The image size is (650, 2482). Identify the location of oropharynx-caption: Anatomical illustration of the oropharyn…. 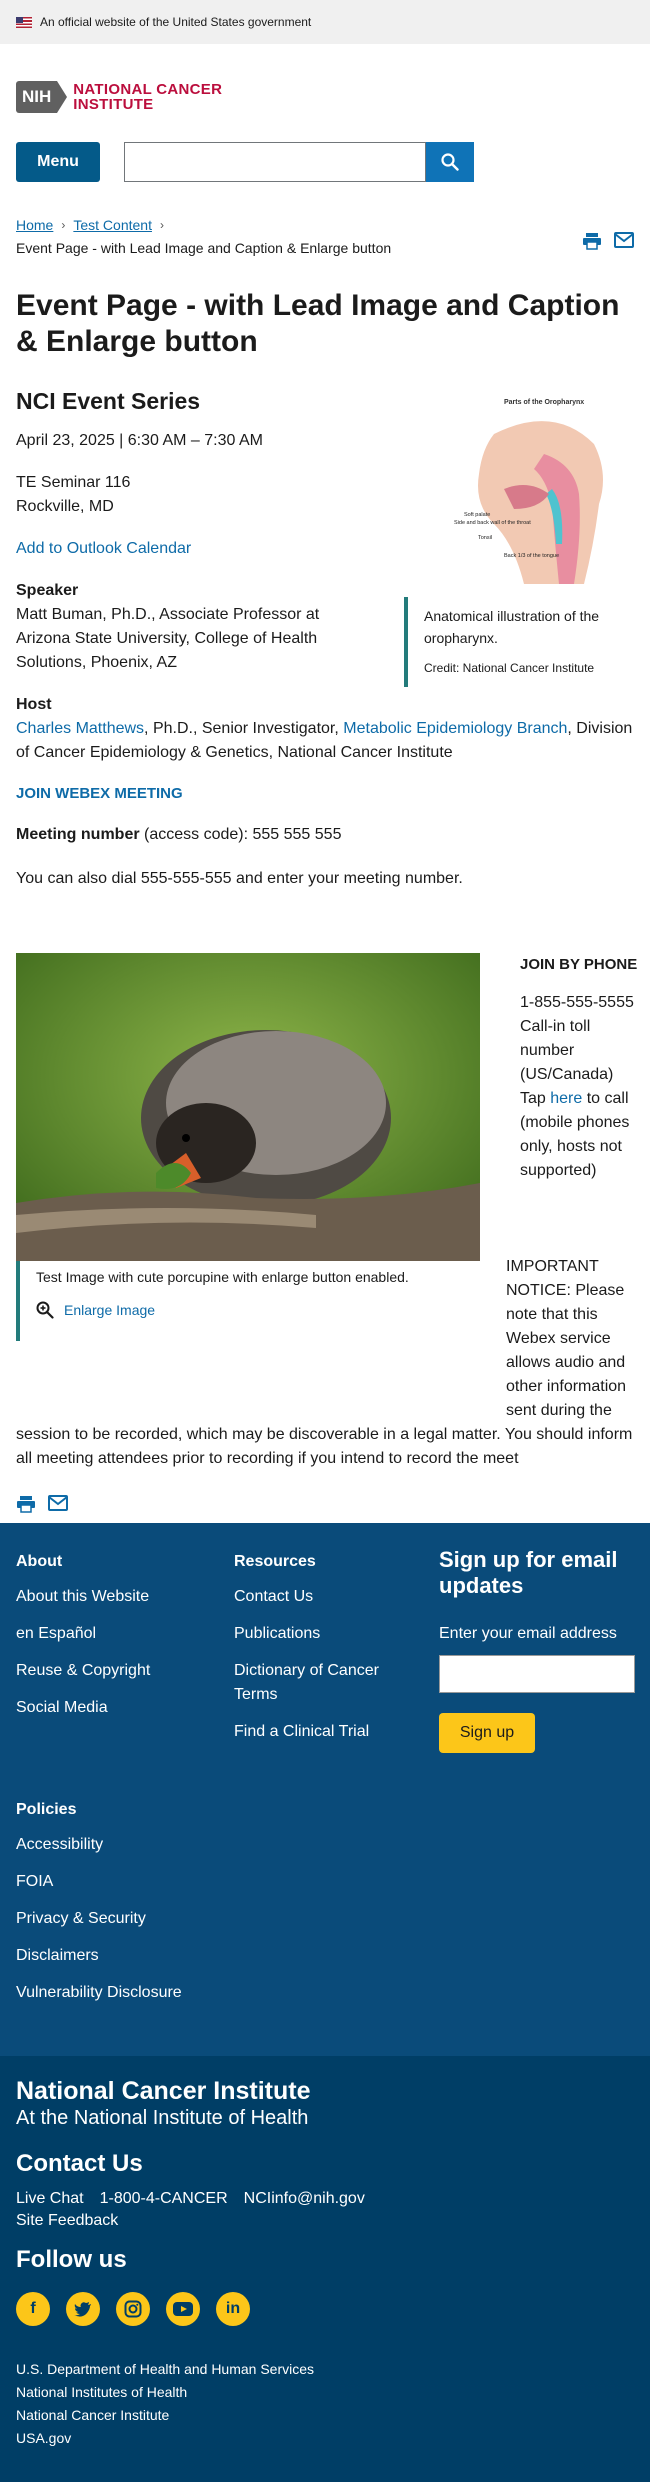
(519, 642).